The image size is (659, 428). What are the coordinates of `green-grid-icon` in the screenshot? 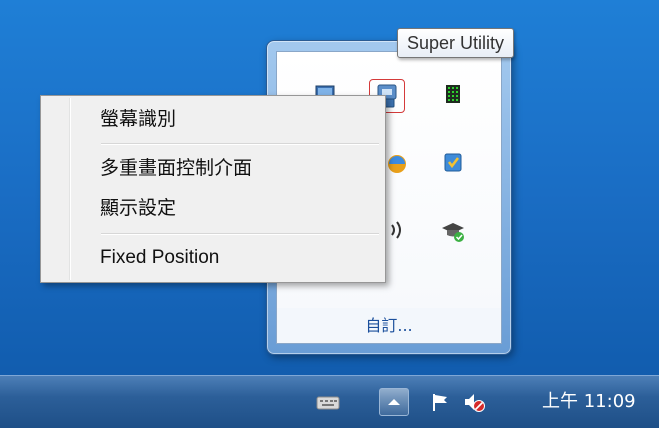 It's located at (453, 94).